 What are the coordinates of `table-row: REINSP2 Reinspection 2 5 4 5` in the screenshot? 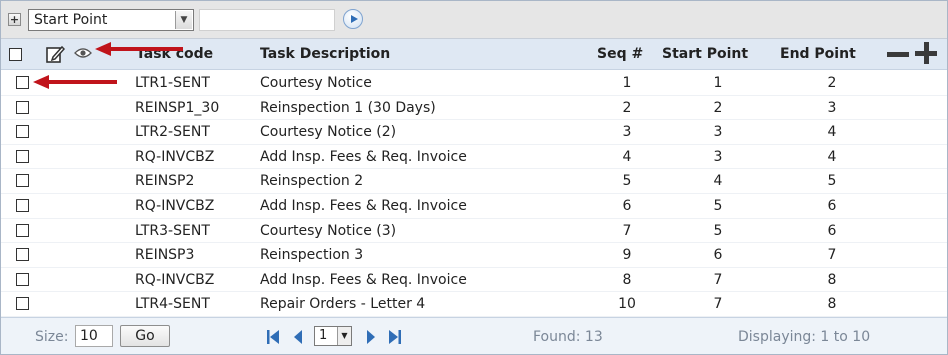 It's located at (474, 181).